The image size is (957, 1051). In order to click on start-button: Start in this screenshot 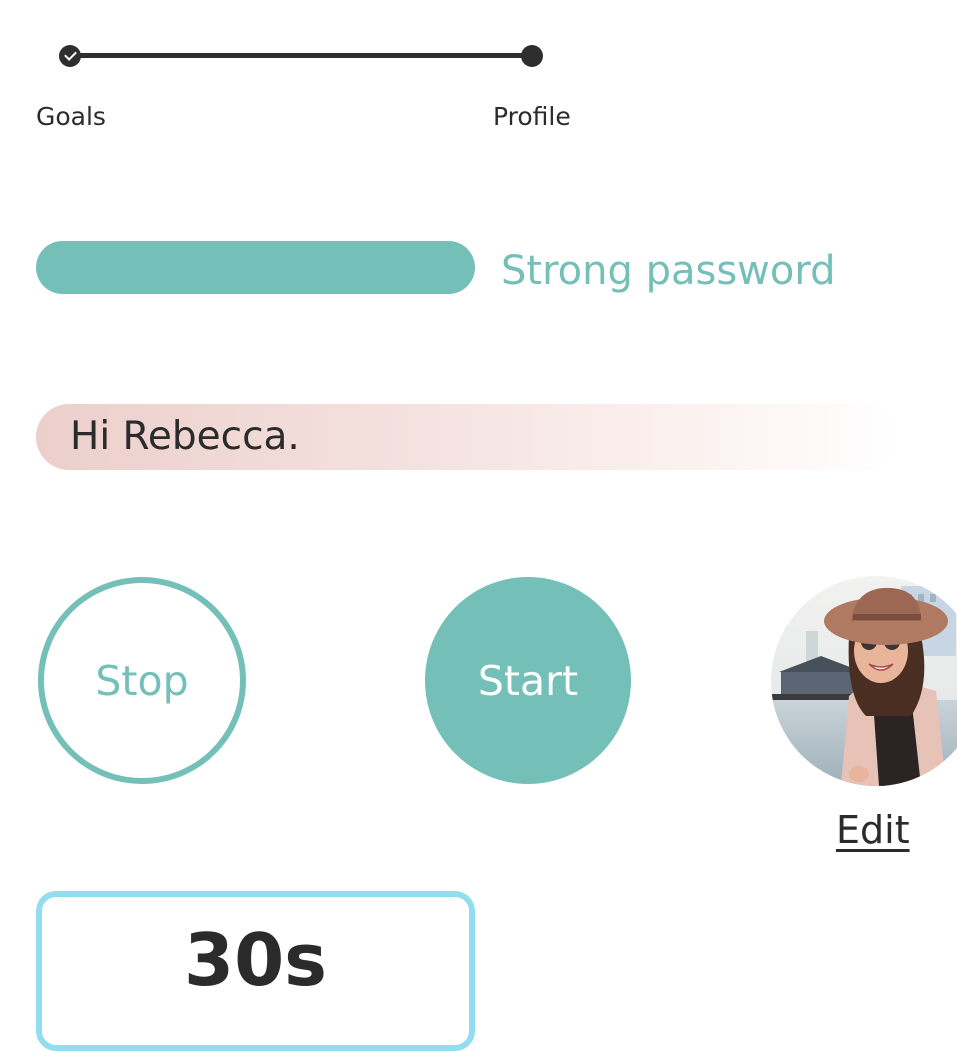, I will do `click(528, 680)`.